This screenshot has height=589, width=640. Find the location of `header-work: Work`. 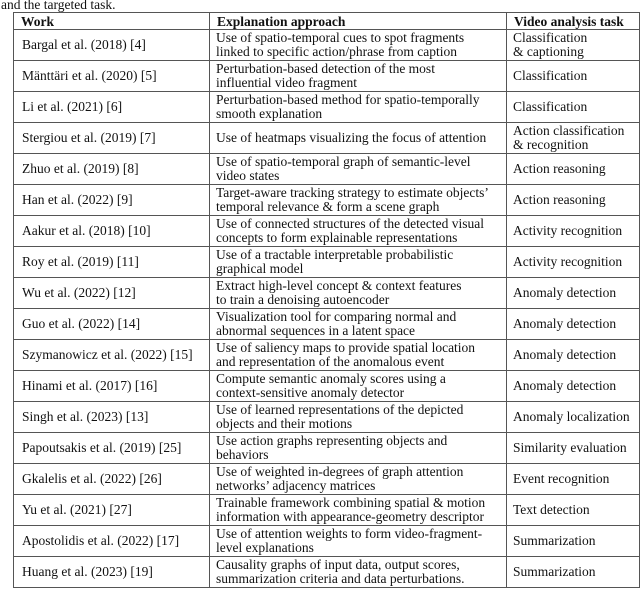

header-work: Work is located at coordinates (111, 21).